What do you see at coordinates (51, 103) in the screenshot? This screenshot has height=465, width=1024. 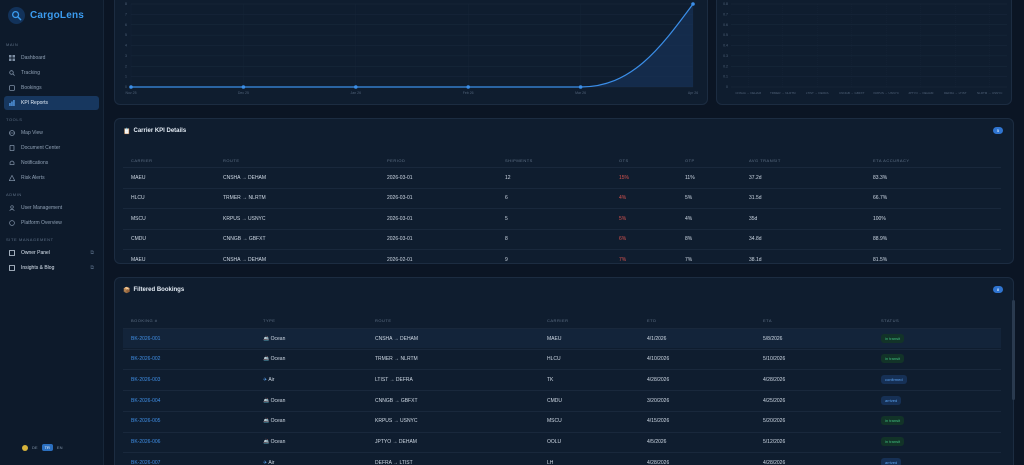 I see `nav-kpi-reports: KPI Reports` at bounding box center [51, 103].